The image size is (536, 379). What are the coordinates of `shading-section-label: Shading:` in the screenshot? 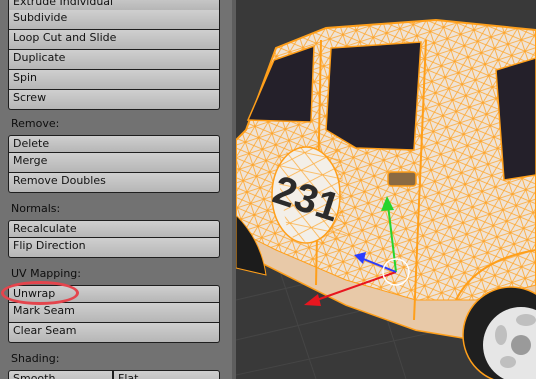 It's located at (35, 358).